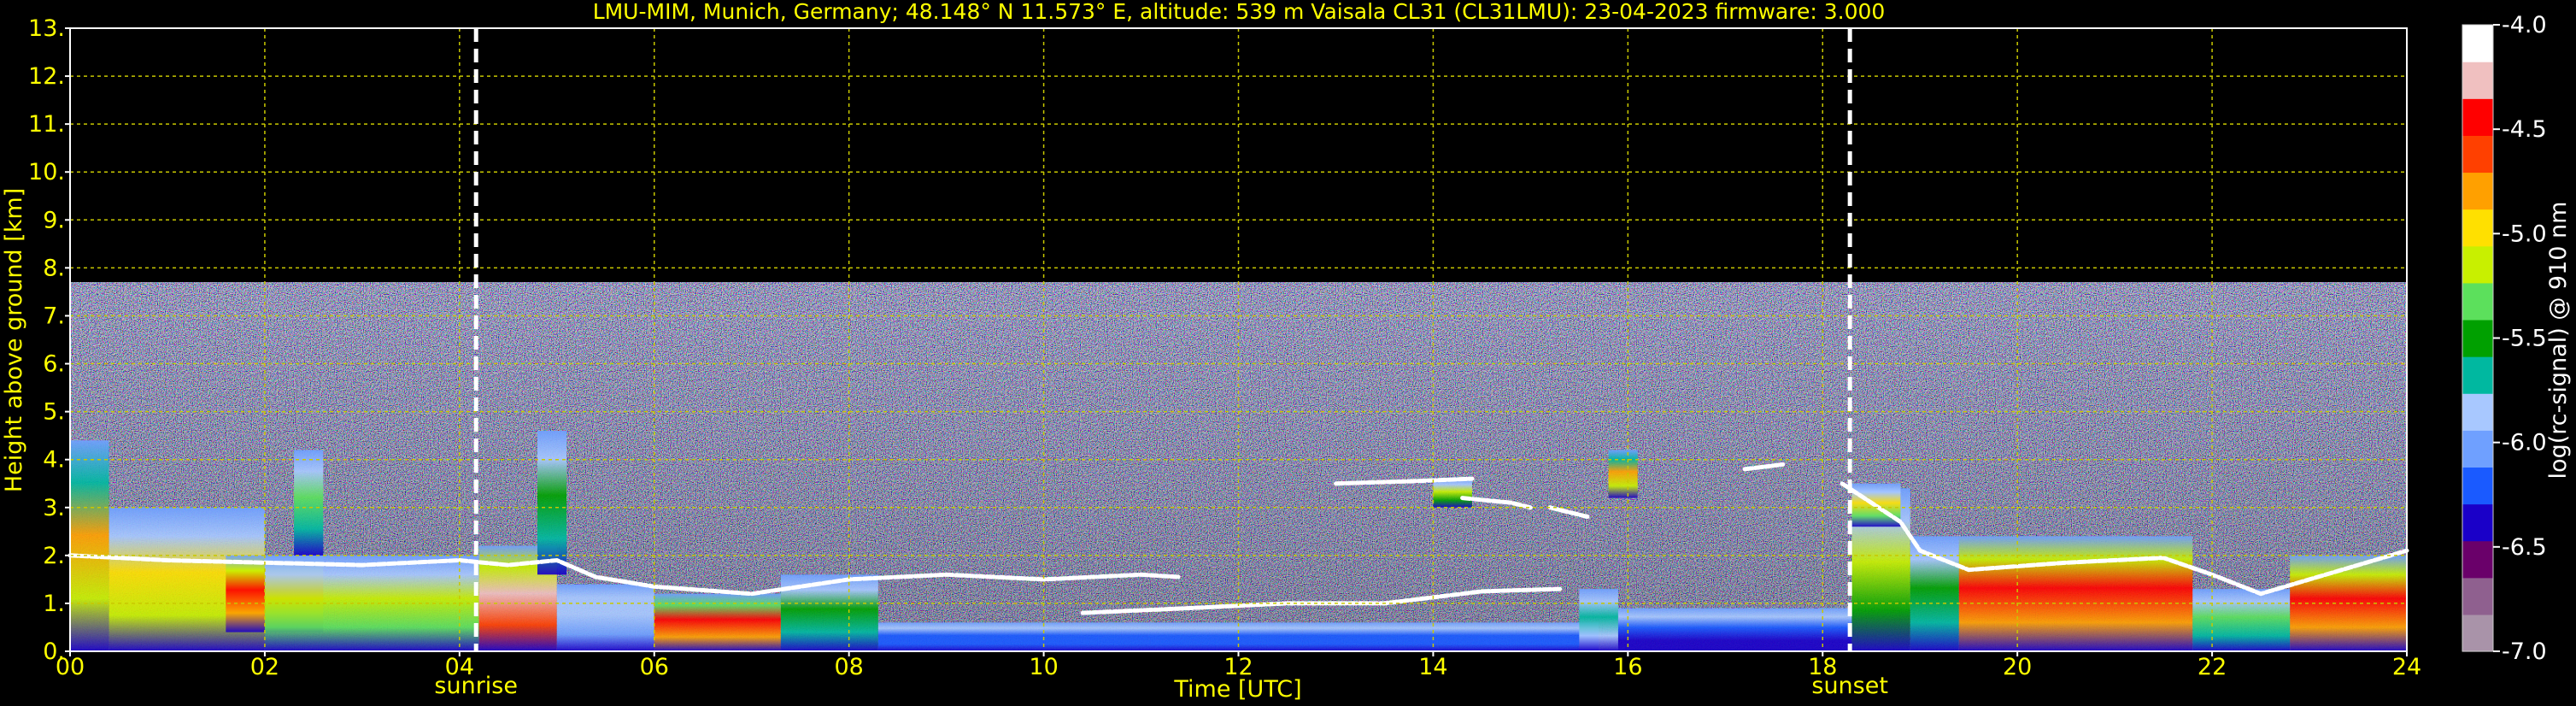 Image resolution: width=2576 pixels, height=706 pixels. I want to click on sunset-label: sunset, so click(1849, 686).